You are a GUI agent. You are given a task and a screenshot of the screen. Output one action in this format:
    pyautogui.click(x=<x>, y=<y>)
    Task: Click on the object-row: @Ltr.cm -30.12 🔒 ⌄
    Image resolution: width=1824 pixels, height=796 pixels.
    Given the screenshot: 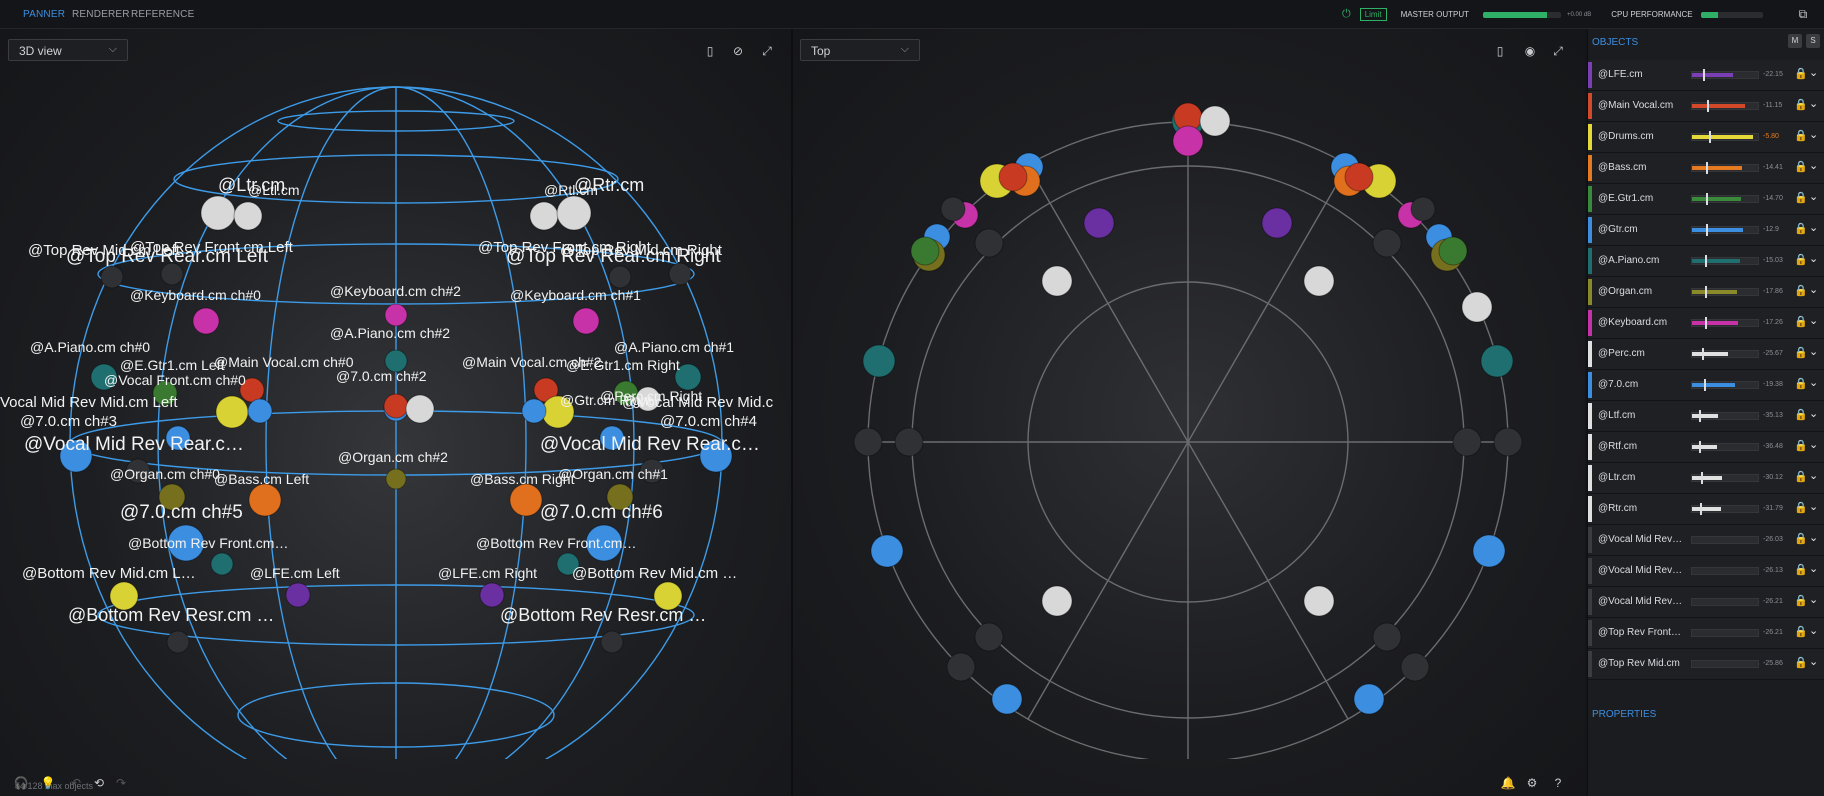 What is the action you would take?
    pyautogui.click(x=1706, y=478)
    